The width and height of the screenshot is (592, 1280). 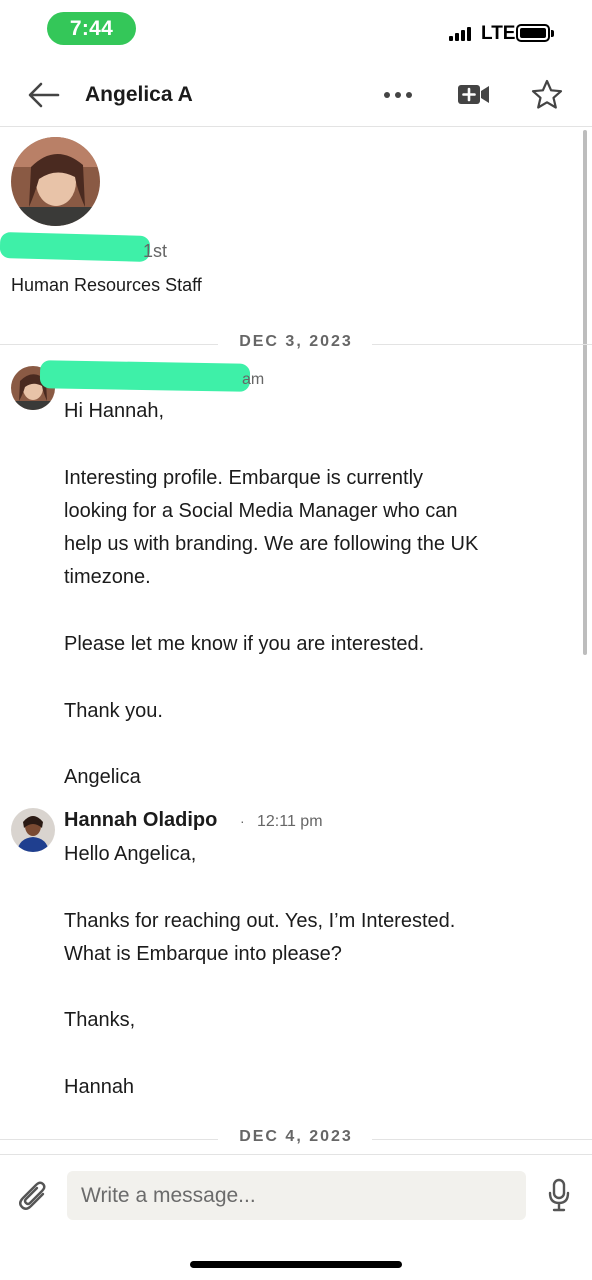 What do you see at coordinates (296, 30) in the screenshot?
I see `status-bar: 7:44 LTE` at bounding box center [296, 30].